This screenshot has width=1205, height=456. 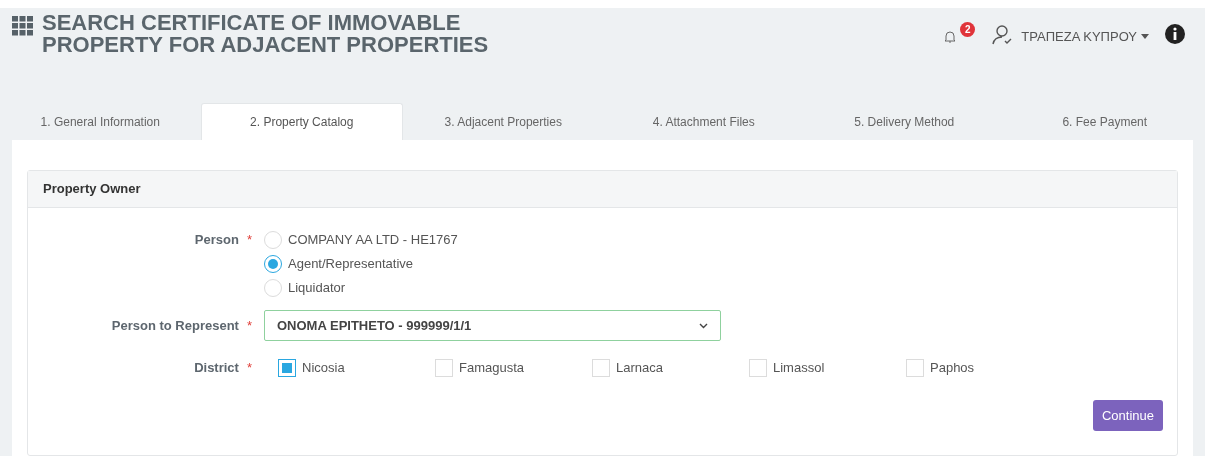 I want to click on radio-label: Liquidator, so click(x=317, y=288).